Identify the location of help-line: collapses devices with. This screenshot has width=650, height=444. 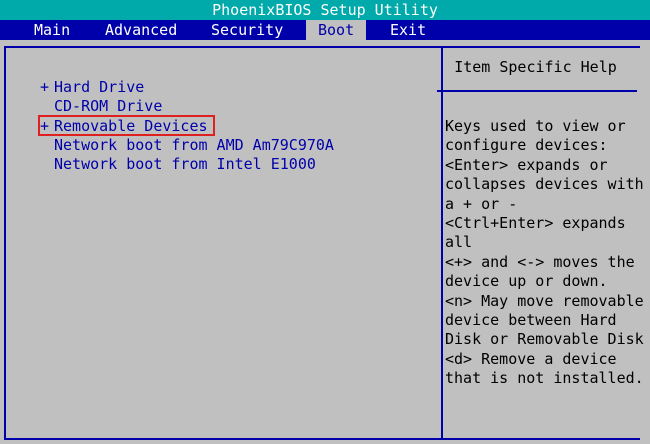
(544, 184).